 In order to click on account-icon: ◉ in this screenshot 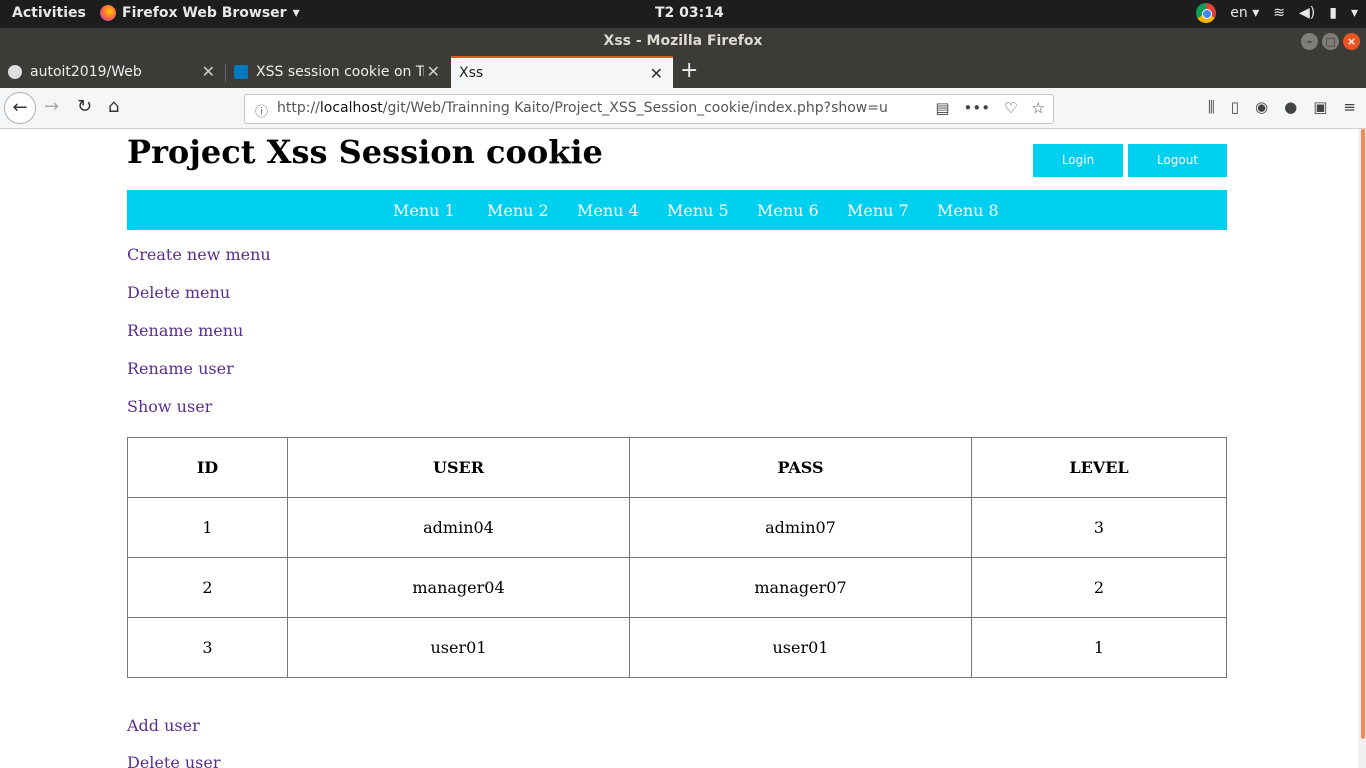, I will do `click(1261, 107)`.